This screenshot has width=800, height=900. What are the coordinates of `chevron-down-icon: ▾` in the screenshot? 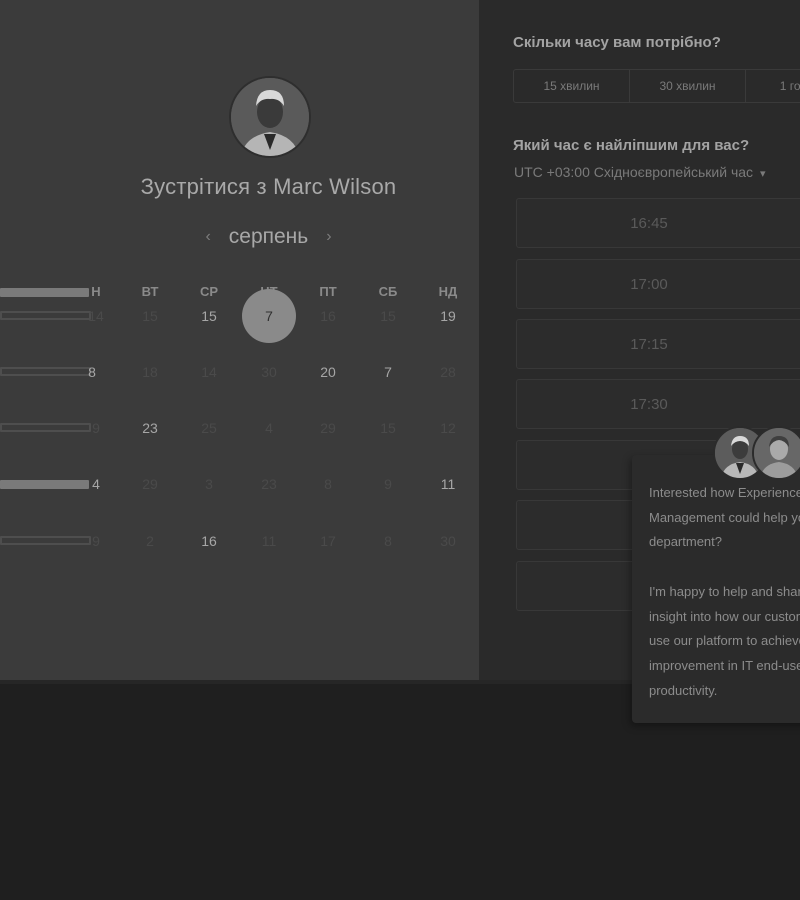 It's located at (762, 174).